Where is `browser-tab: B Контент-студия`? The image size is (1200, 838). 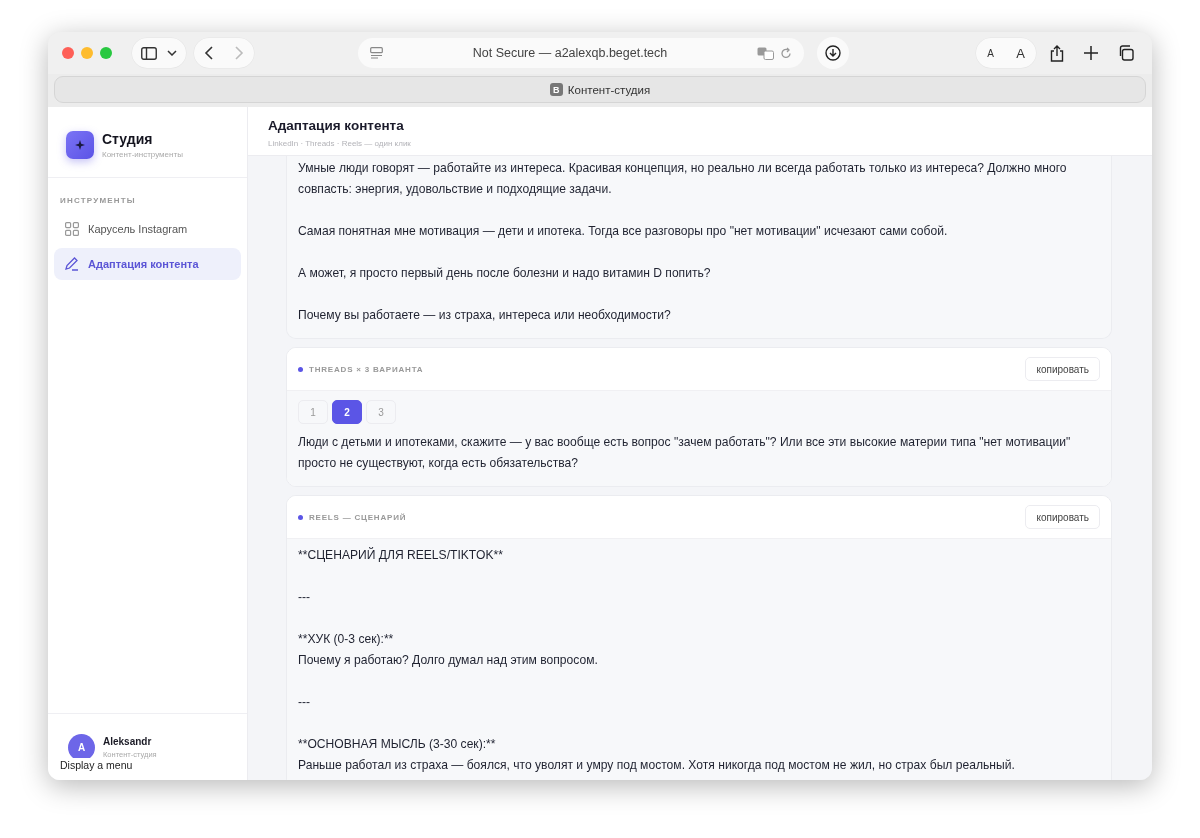
browser-tab: B Контент-студия is located at coordinates (600, 89).